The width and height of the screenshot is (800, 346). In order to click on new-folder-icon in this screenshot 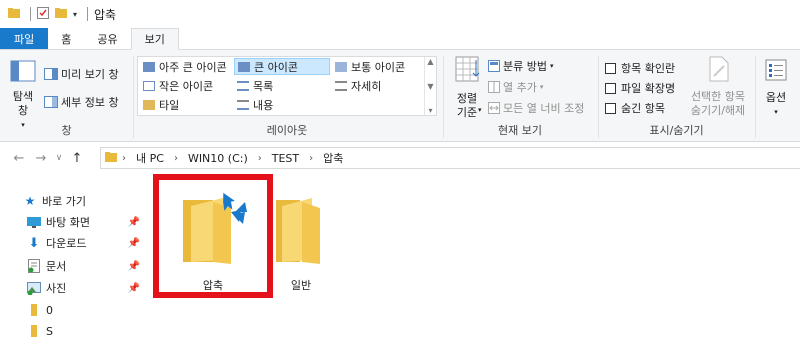, I will do `click(61, 14)`.